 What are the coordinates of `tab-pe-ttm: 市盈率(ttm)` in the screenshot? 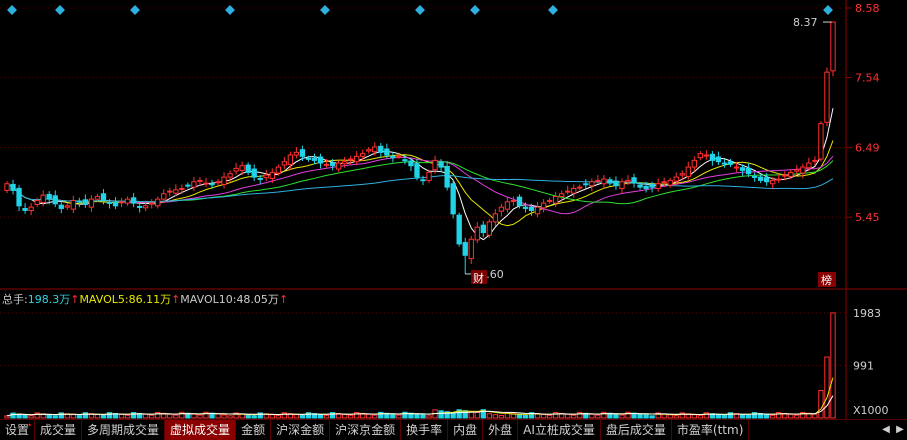 It's located at (711, 430).